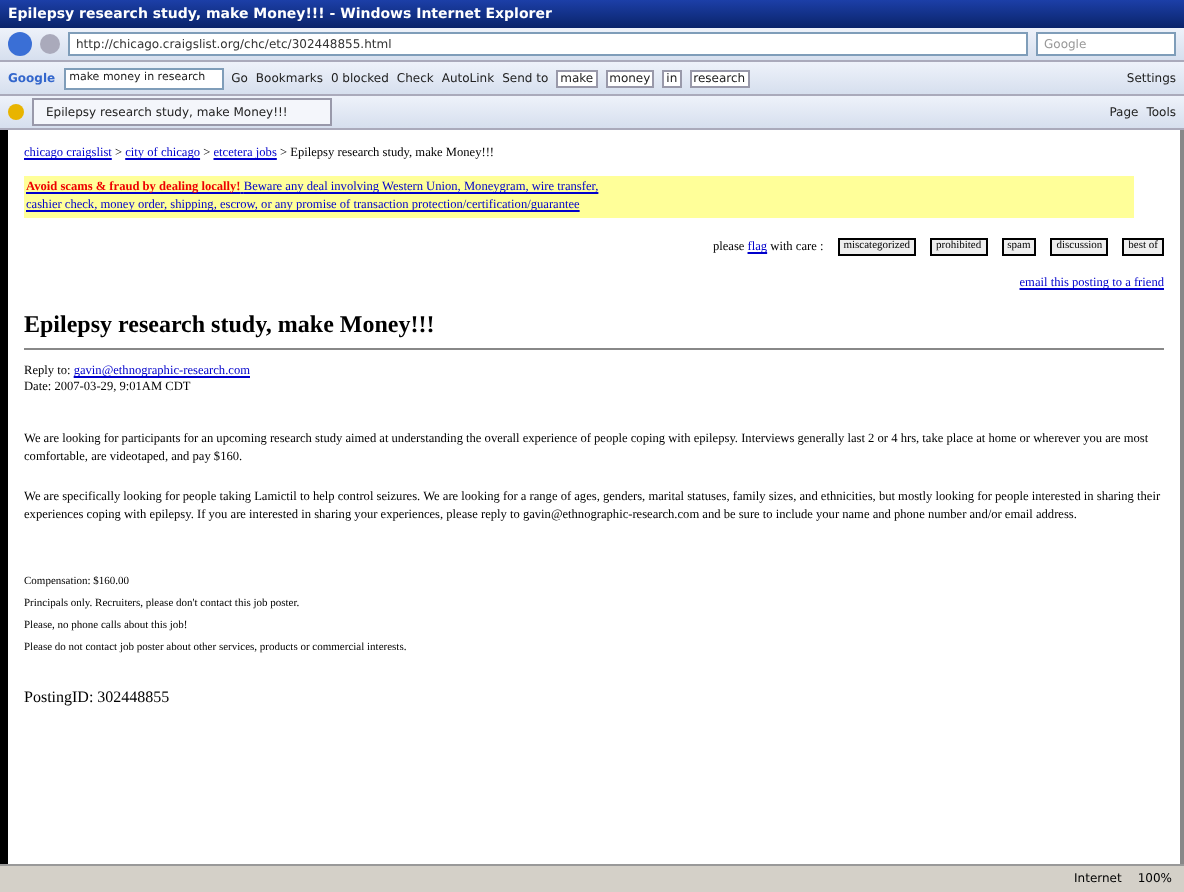  I want to click on posting-id: PostingID: 302448855, so click(98, 696).